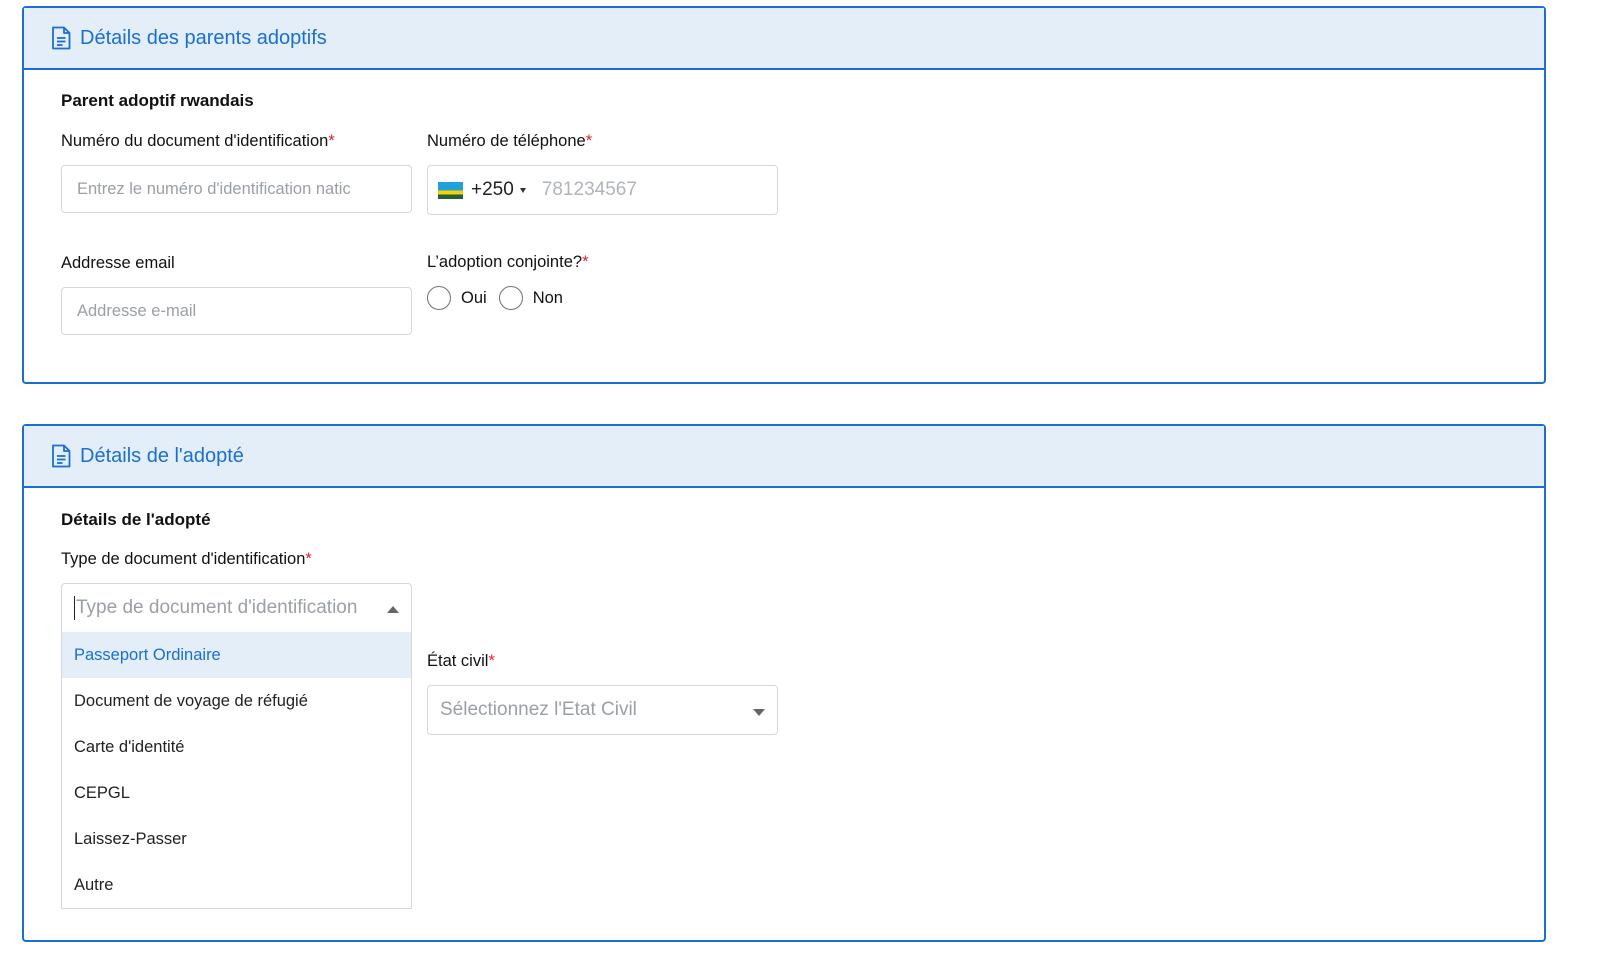 This screenshot has width=1600, height=975. I want to click on adoptee-card-header: Détails de l'adopté, so click(784, 457).